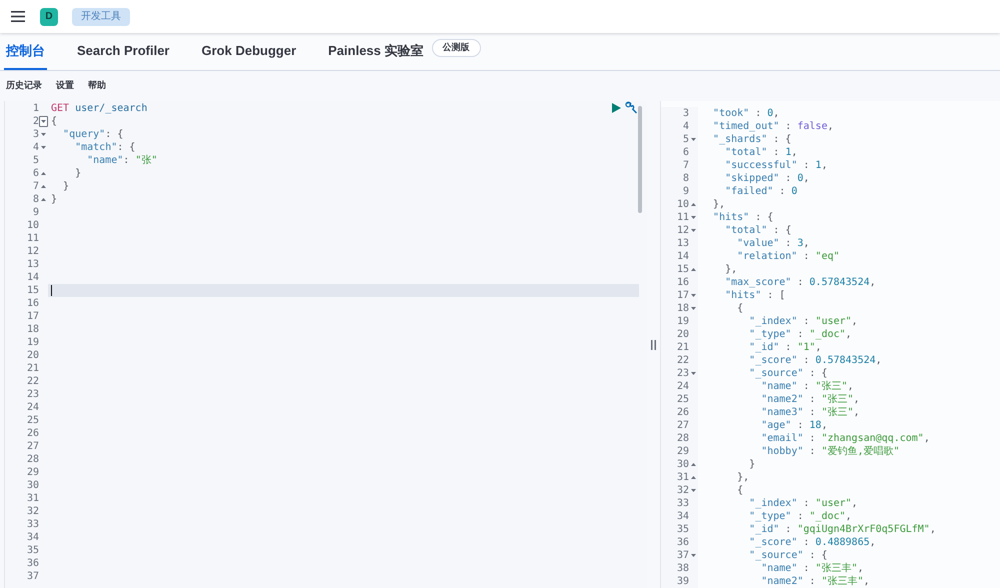 This screenshot has width=1000, height=588. Describe the element at coordinates (616, 108) in the screenshot. I see `play-icon` at that location.